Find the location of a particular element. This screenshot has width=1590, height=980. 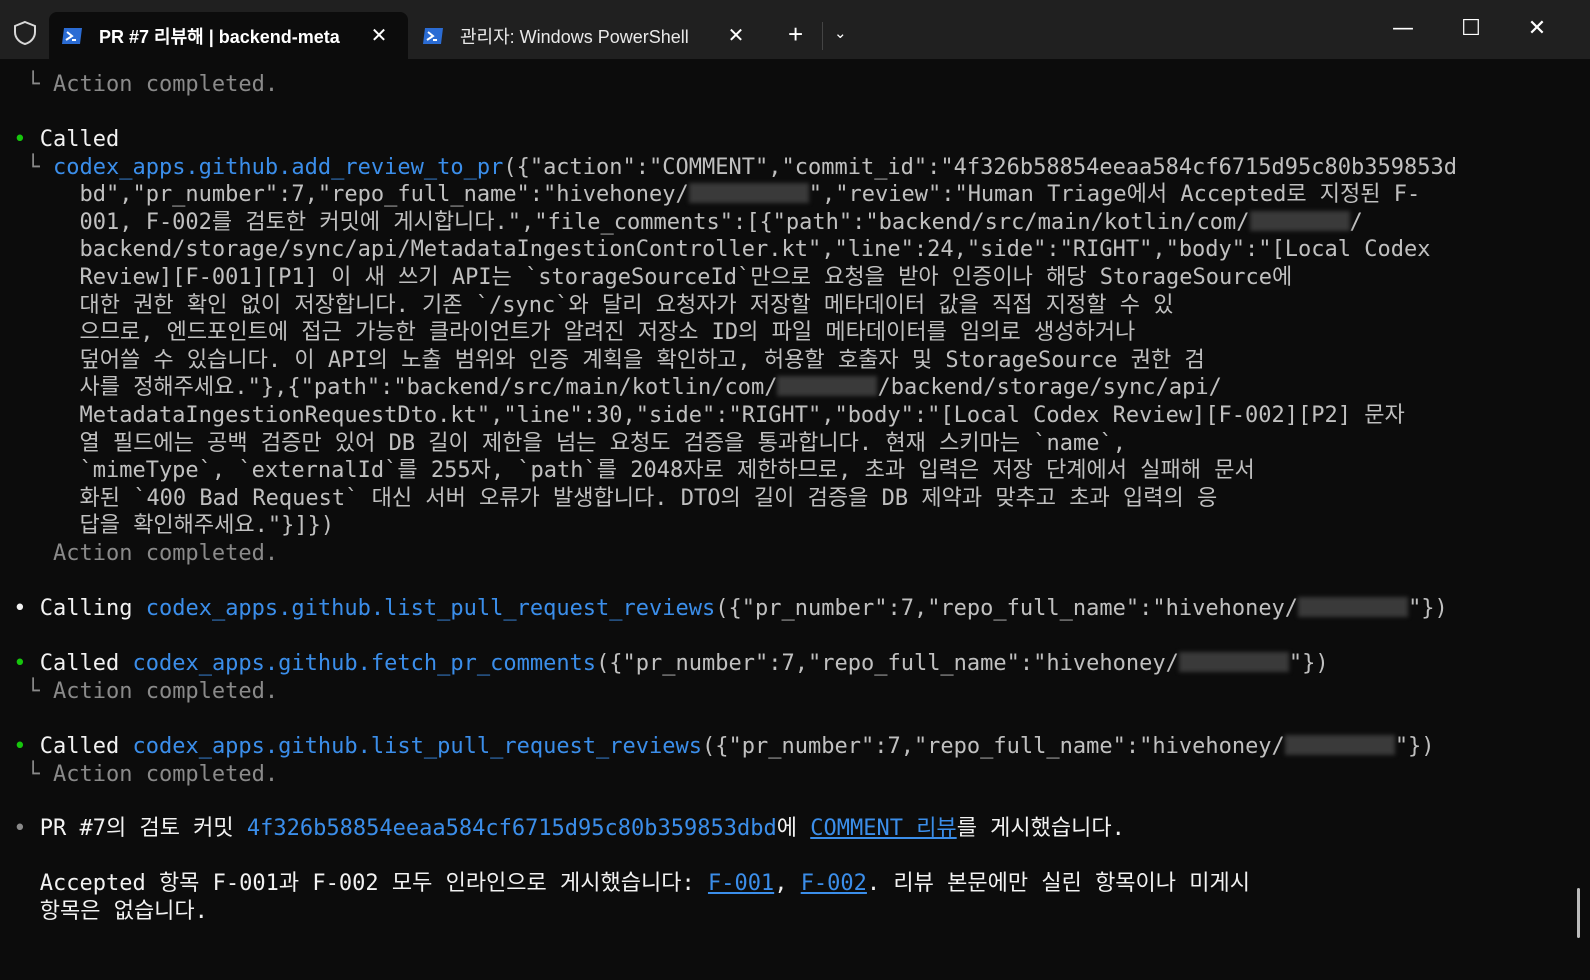

terminal-link: F-001 is located at coordinates (741, 883).